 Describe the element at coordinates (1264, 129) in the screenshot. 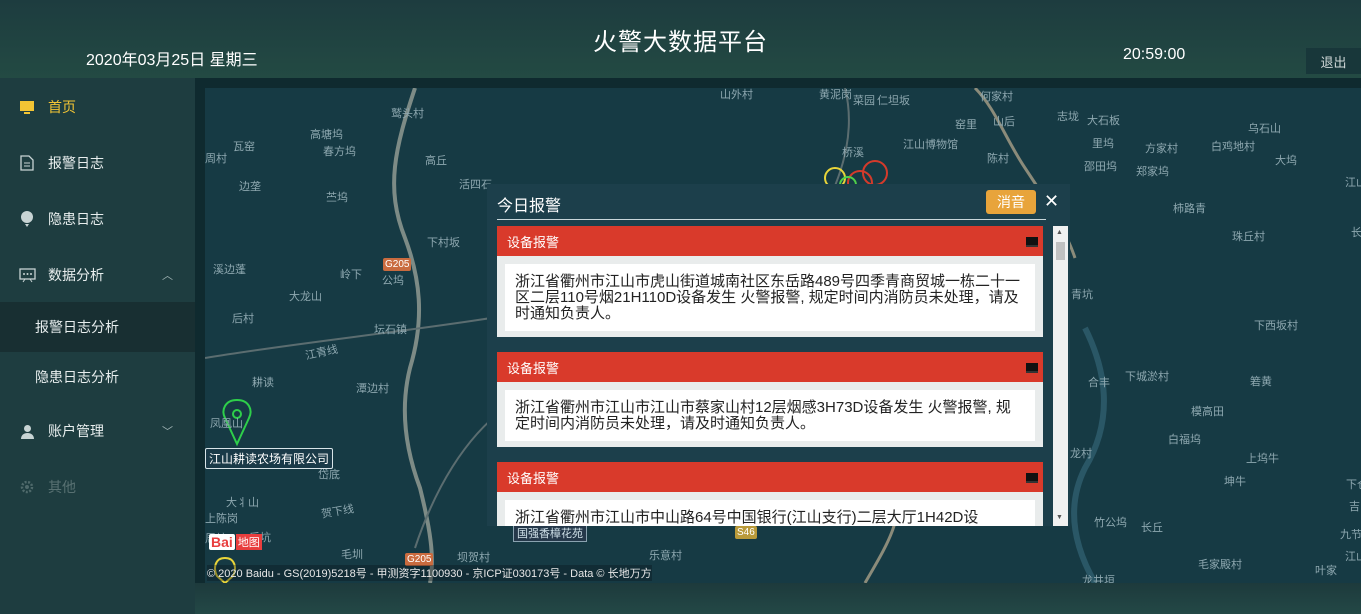

I see `map-place-label: 乌石山` at that location.